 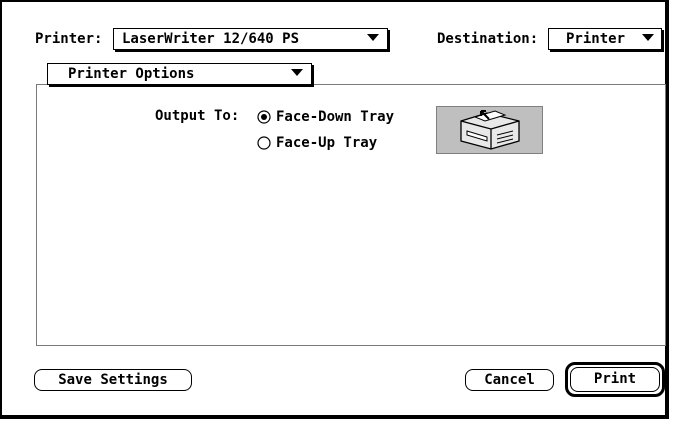 I want to click on destination-label: Destination:, so click(x=488, y=39).